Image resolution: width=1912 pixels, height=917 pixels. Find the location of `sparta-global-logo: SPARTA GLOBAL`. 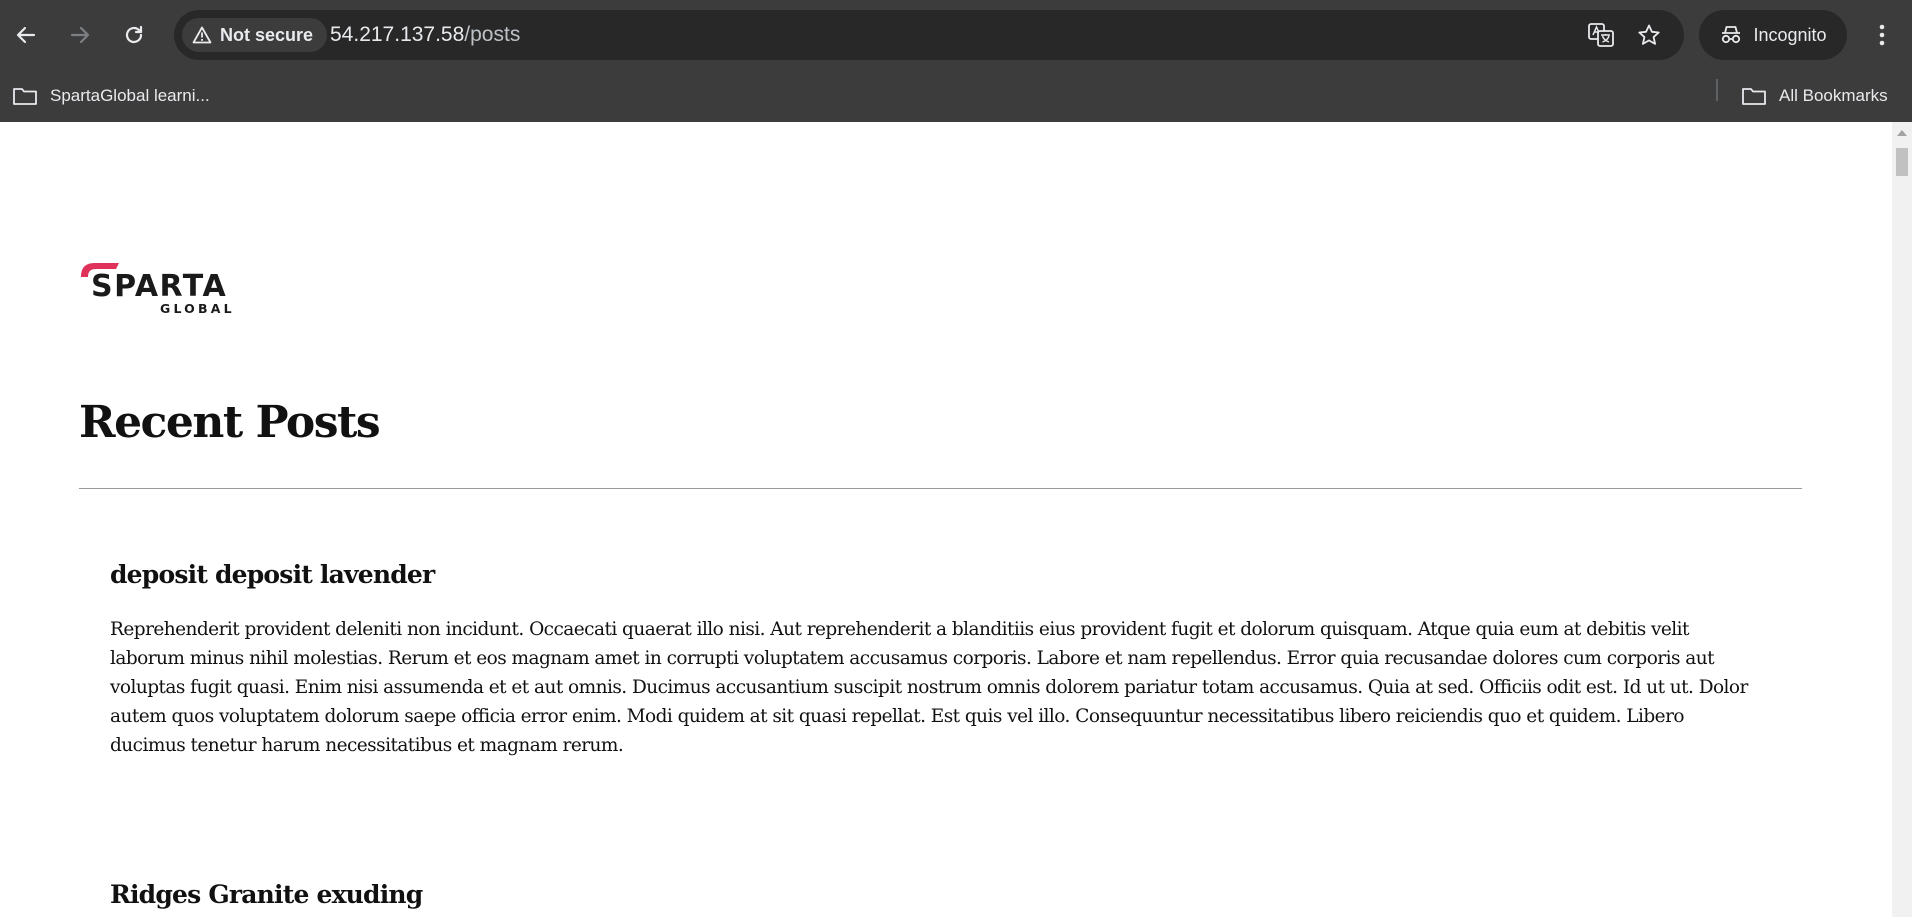

sparta-global-logo: SPARTA GLOBAL is located at coordinates (158, 289).